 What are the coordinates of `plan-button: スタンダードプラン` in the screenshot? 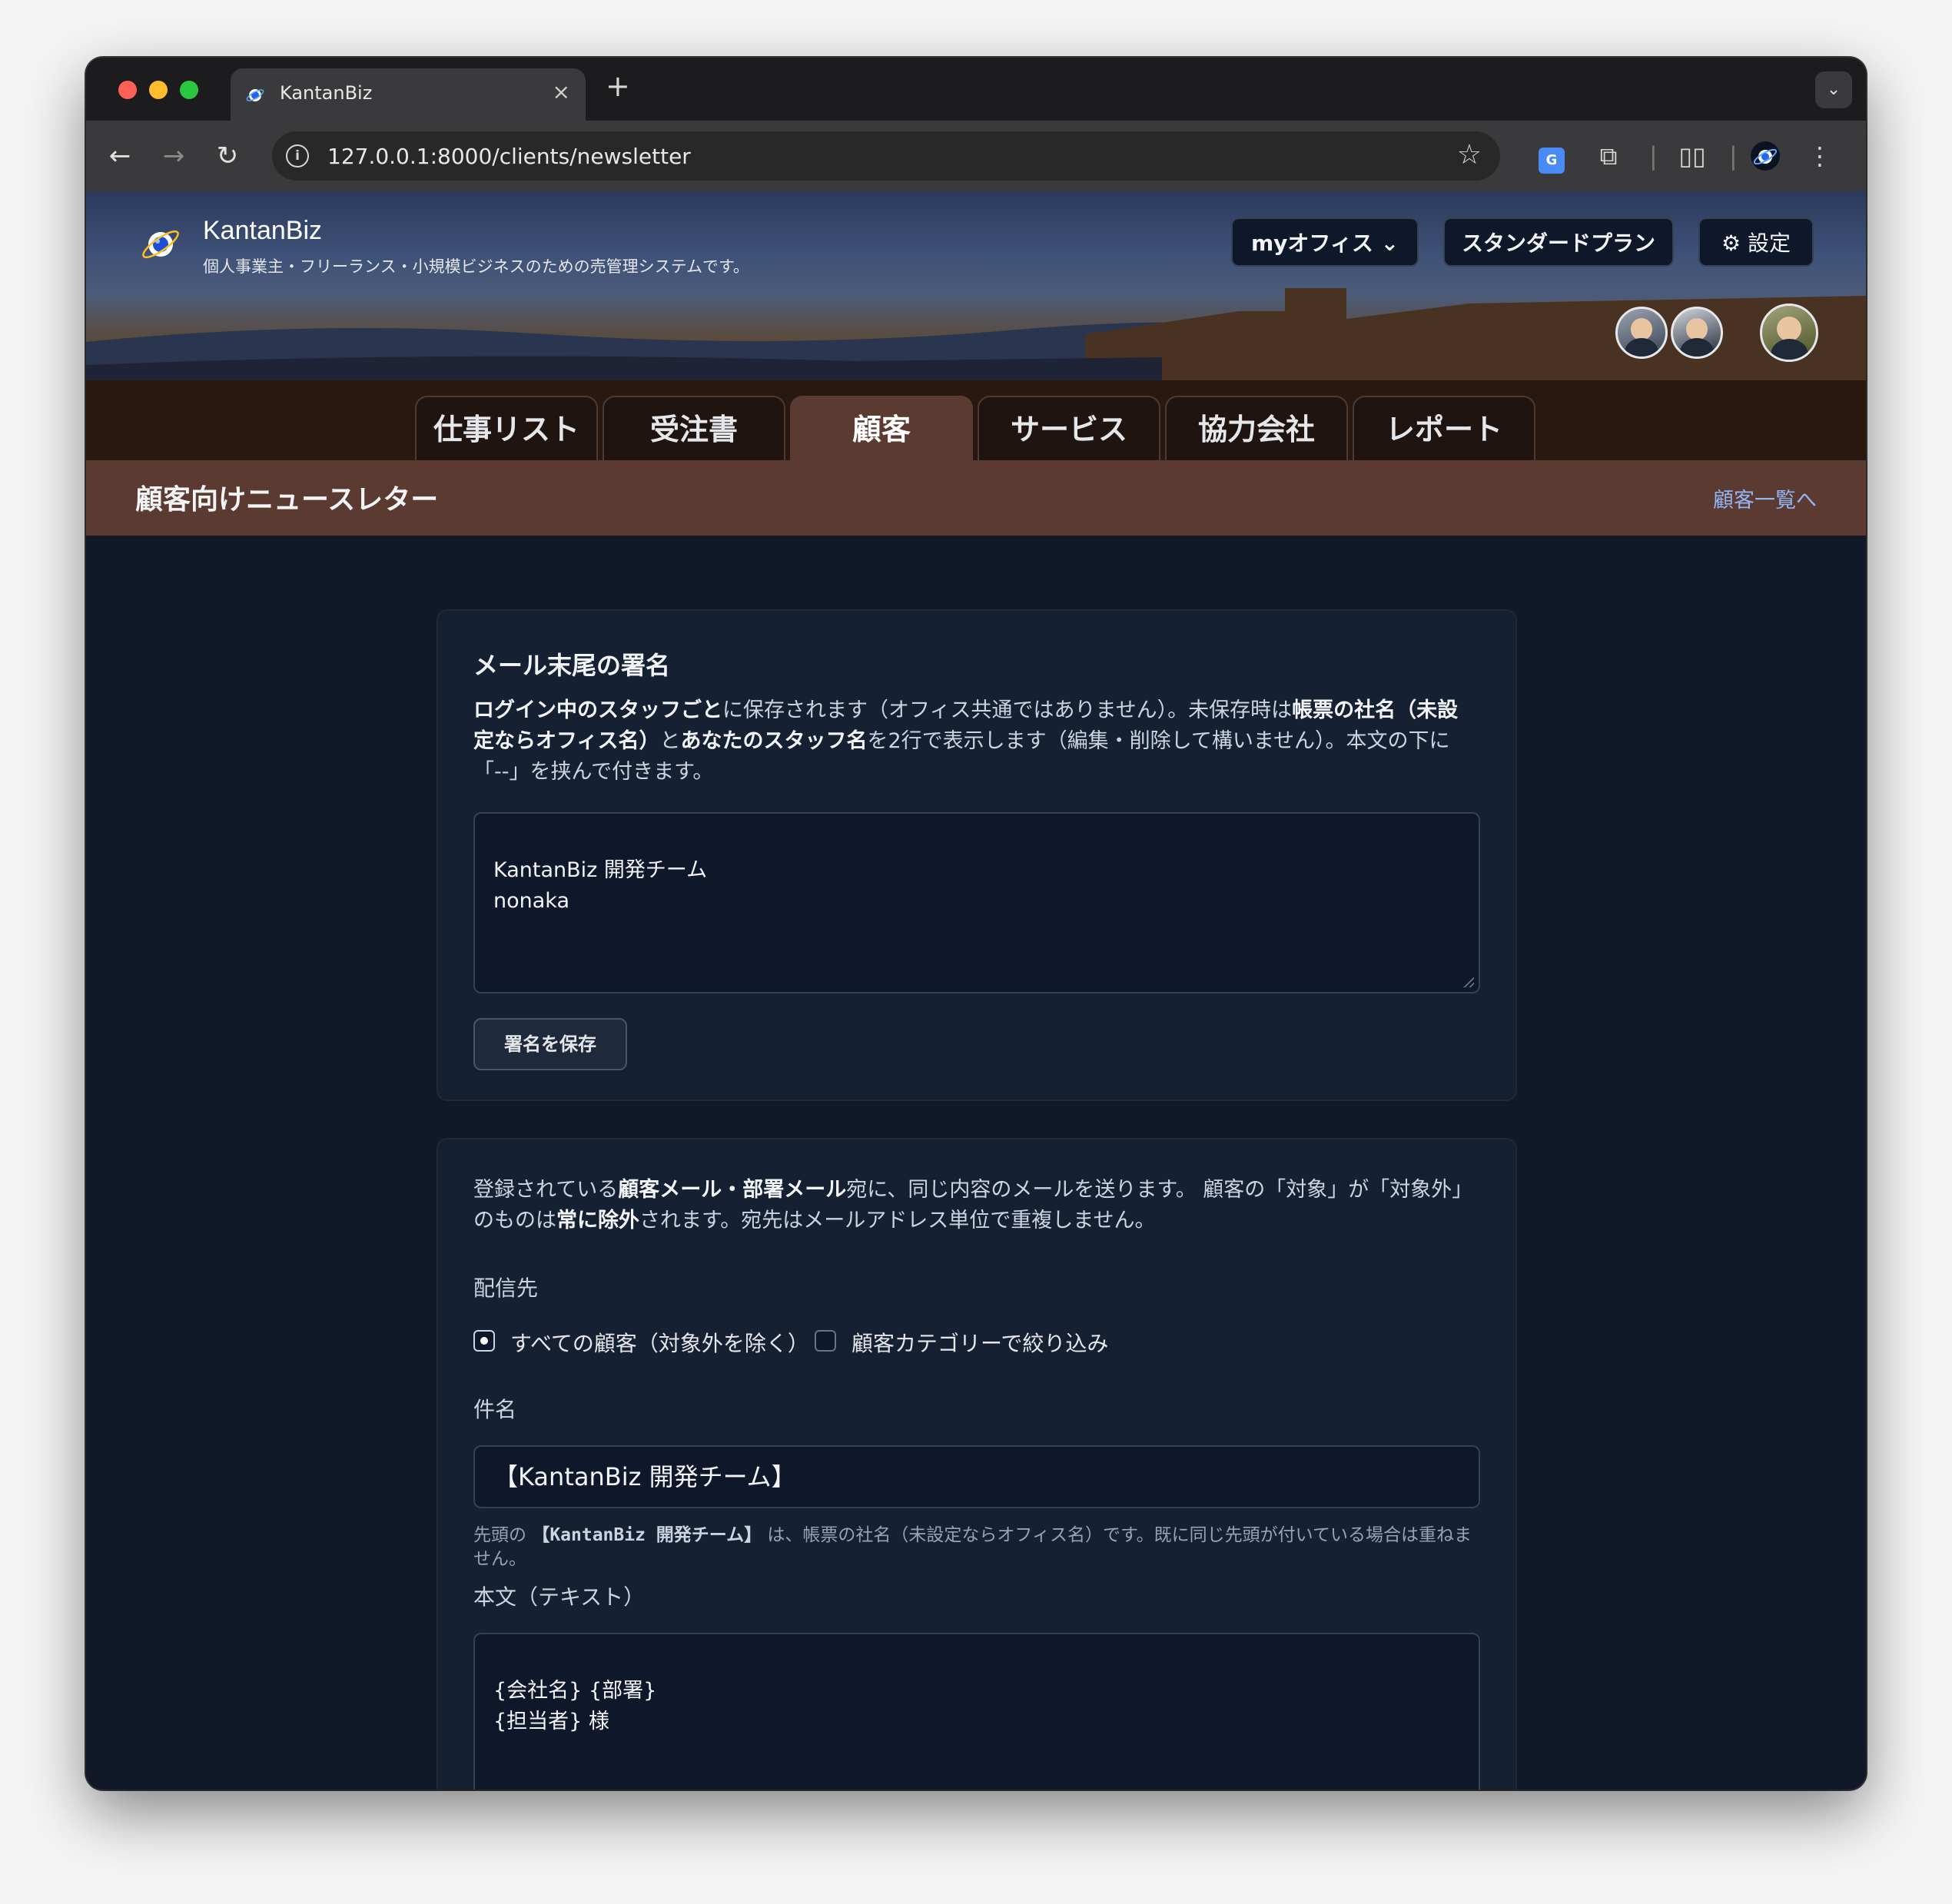 It's located at (1558, 242).